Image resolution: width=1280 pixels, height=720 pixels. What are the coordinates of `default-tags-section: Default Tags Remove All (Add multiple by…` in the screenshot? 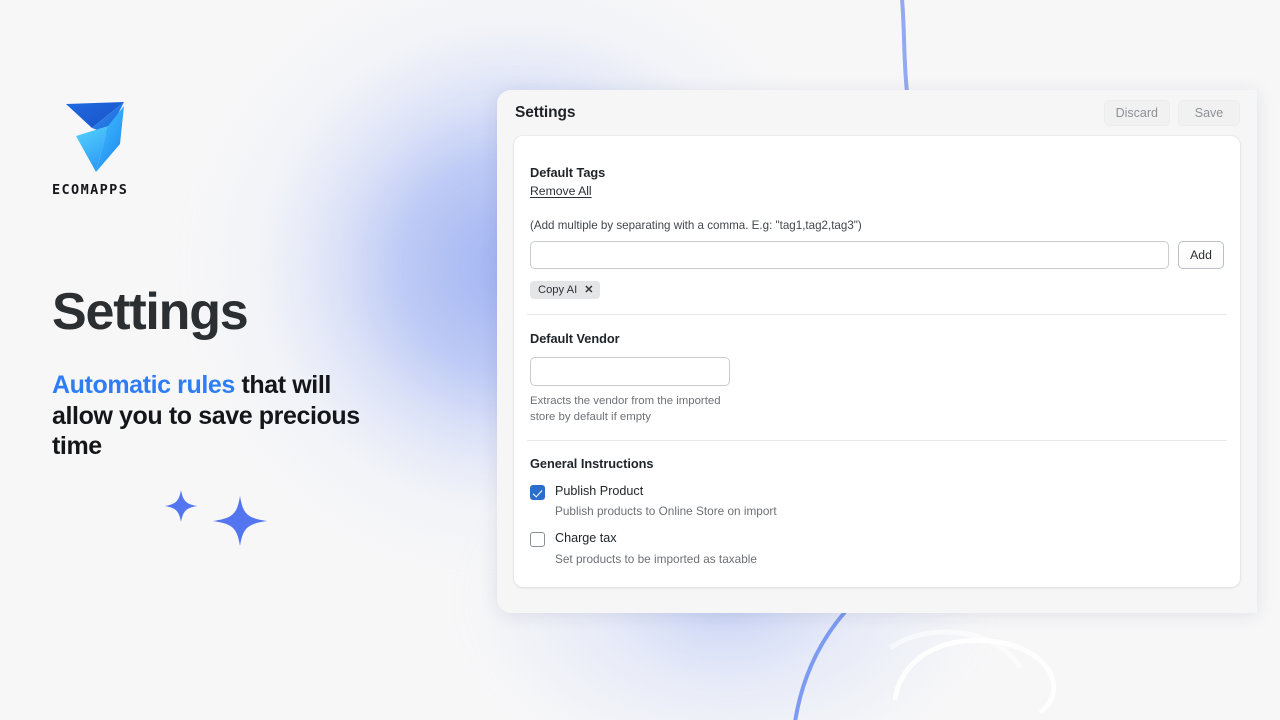 It's located at (877, 217).